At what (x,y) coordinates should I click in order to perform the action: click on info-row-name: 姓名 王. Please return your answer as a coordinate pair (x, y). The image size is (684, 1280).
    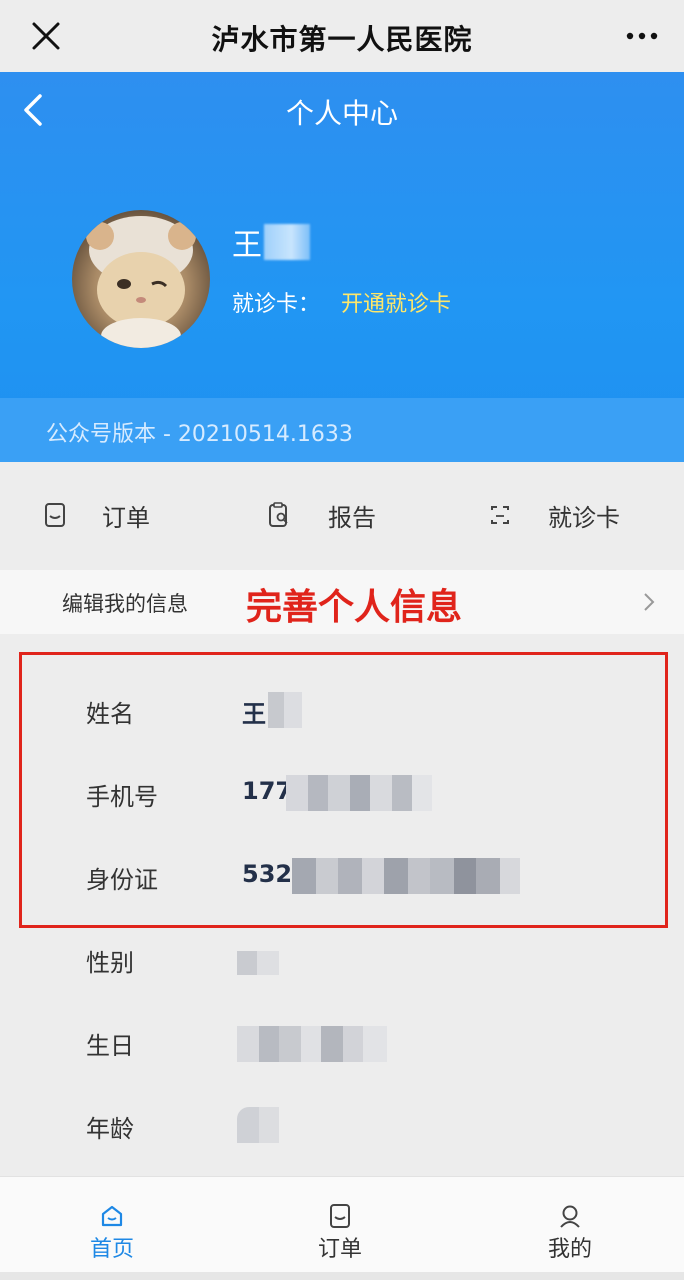
    Looking at the image, I should click on (342, 710).